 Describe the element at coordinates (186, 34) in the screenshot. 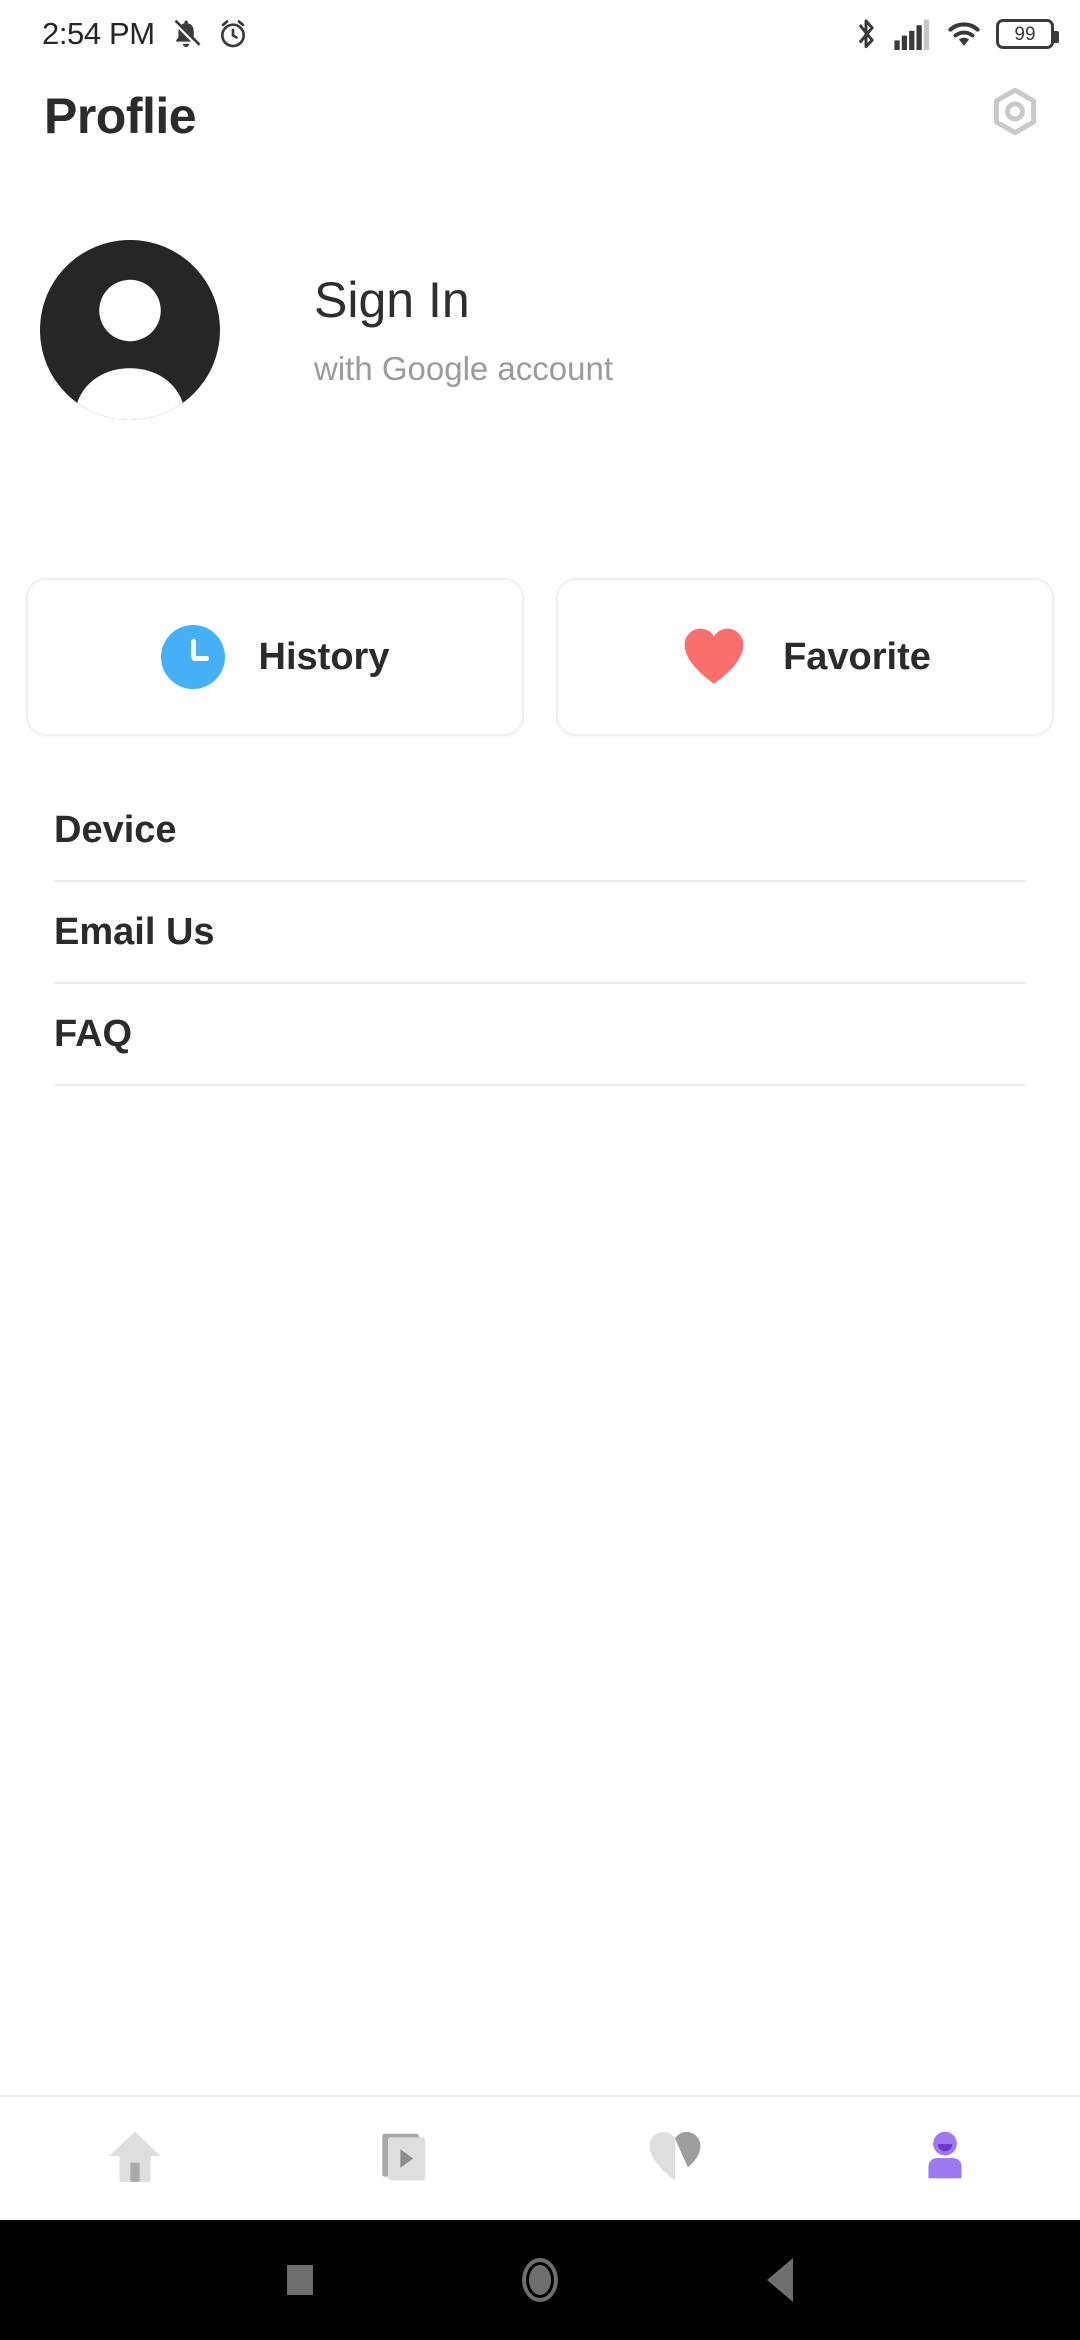

I see `silent-bell-icon` at that location.